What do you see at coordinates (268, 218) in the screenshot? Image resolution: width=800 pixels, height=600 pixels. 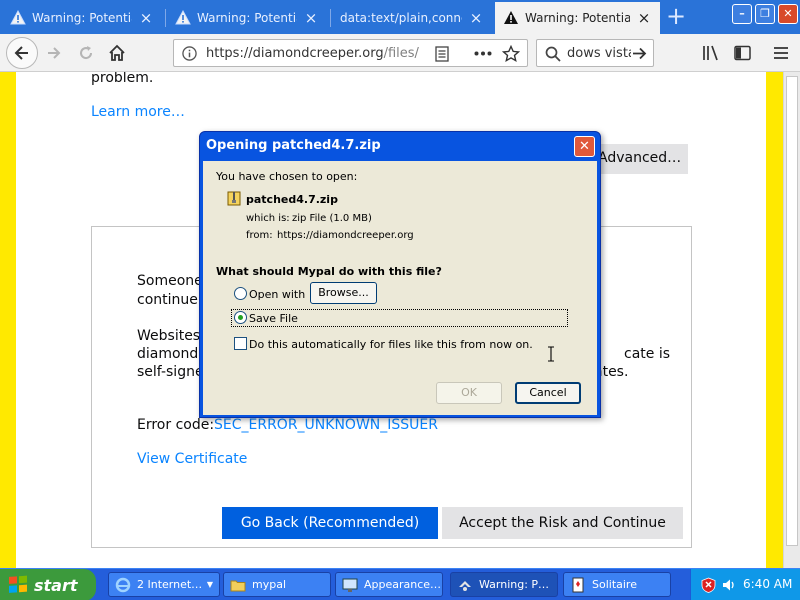 I see `which-is-label: which is:` at bounding box center [268, 218].